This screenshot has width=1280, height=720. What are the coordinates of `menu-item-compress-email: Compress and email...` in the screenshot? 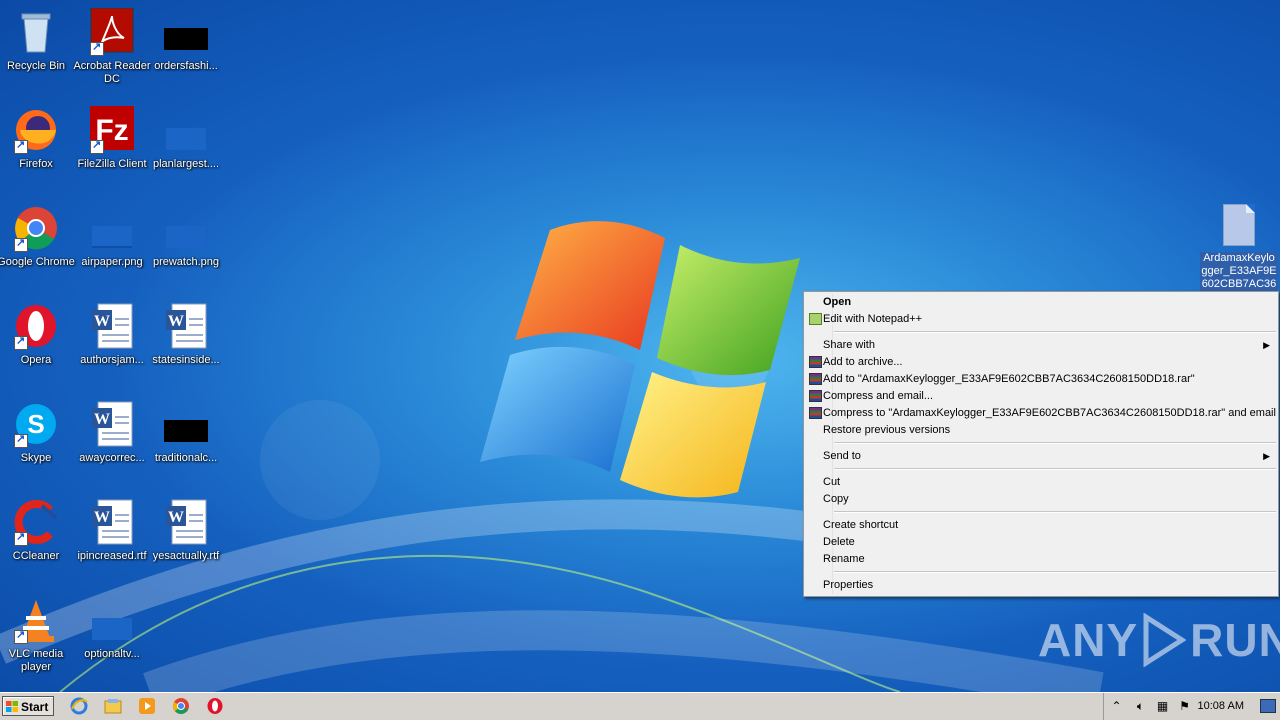 It's located at (1041, 396).